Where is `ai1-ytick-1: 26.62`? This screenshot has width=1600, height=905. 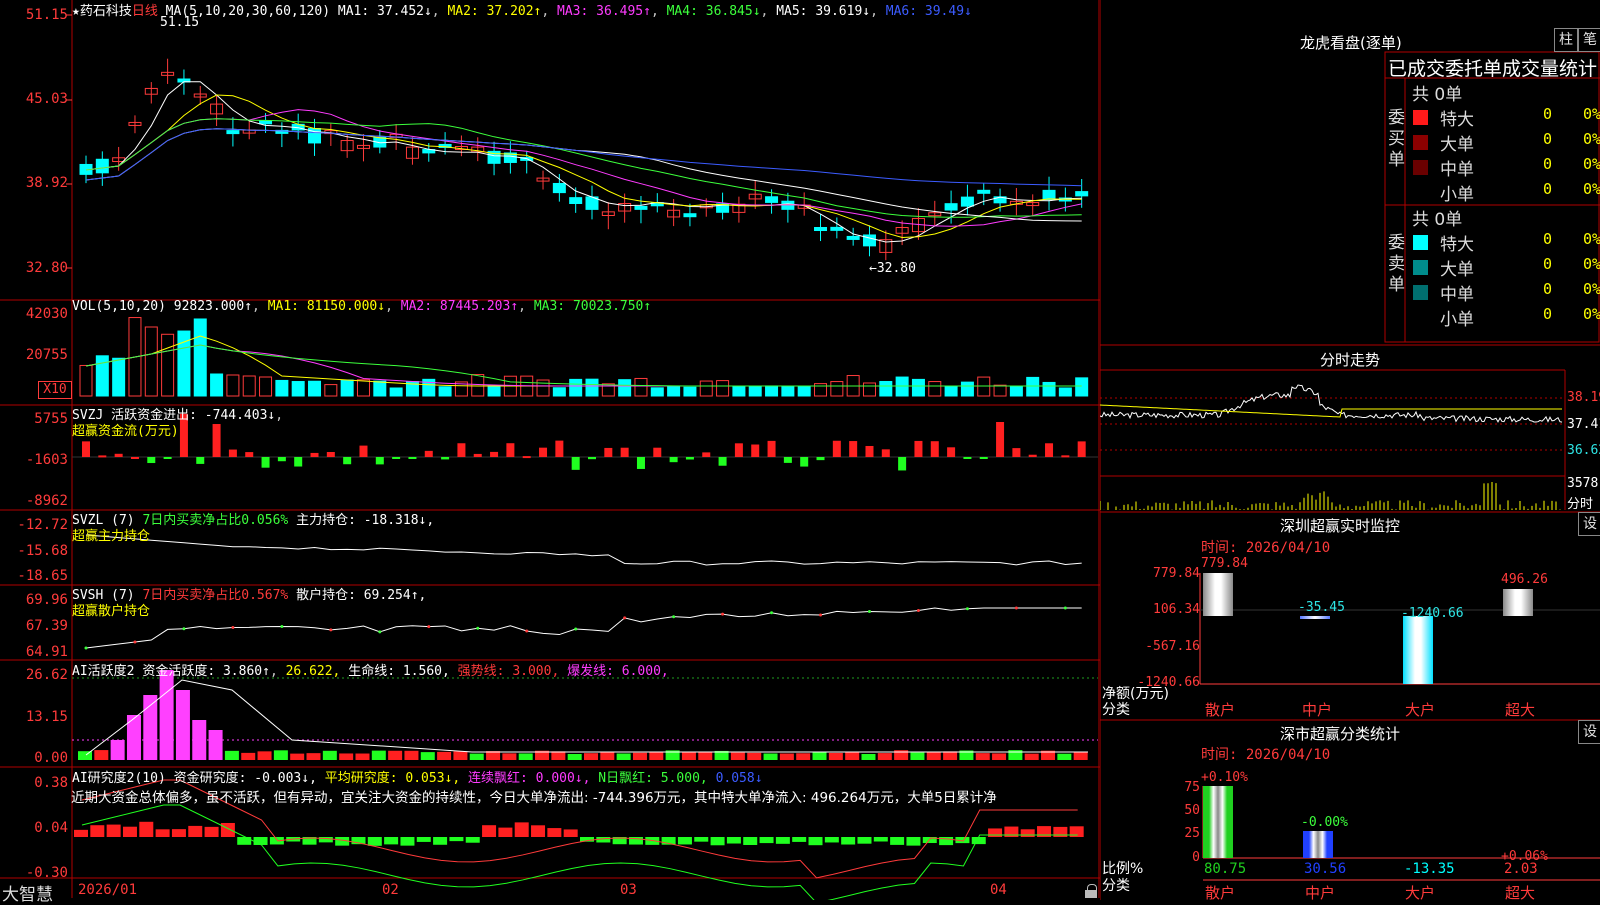
ai1-ytick-1: 26.62 is located at coordinates (46, 675).